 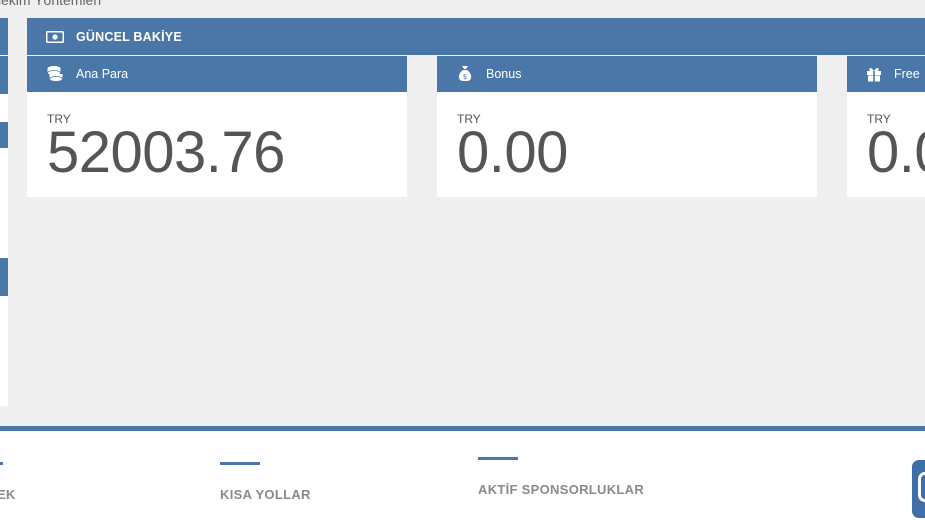 What do you see at coordinates (918, 489) in the screenshot?
I see `sponsor-logo-icon` at bounding box center [918, 489].